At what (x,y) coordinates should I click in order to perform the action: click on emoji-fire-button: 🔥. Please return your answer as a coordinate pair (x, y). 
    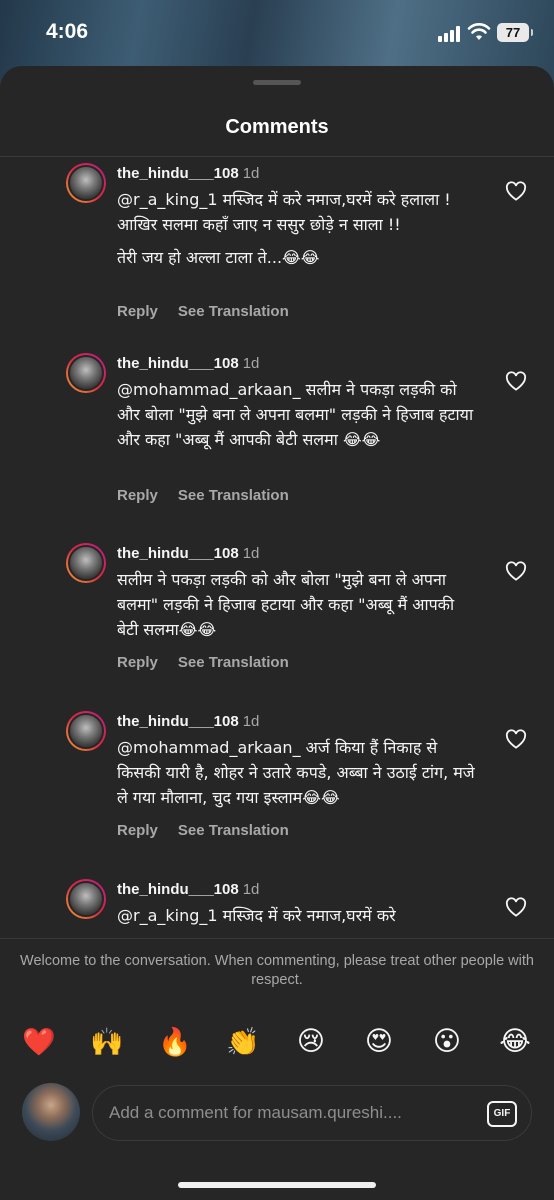
    Looking at the image, I should click on (175, 1042).